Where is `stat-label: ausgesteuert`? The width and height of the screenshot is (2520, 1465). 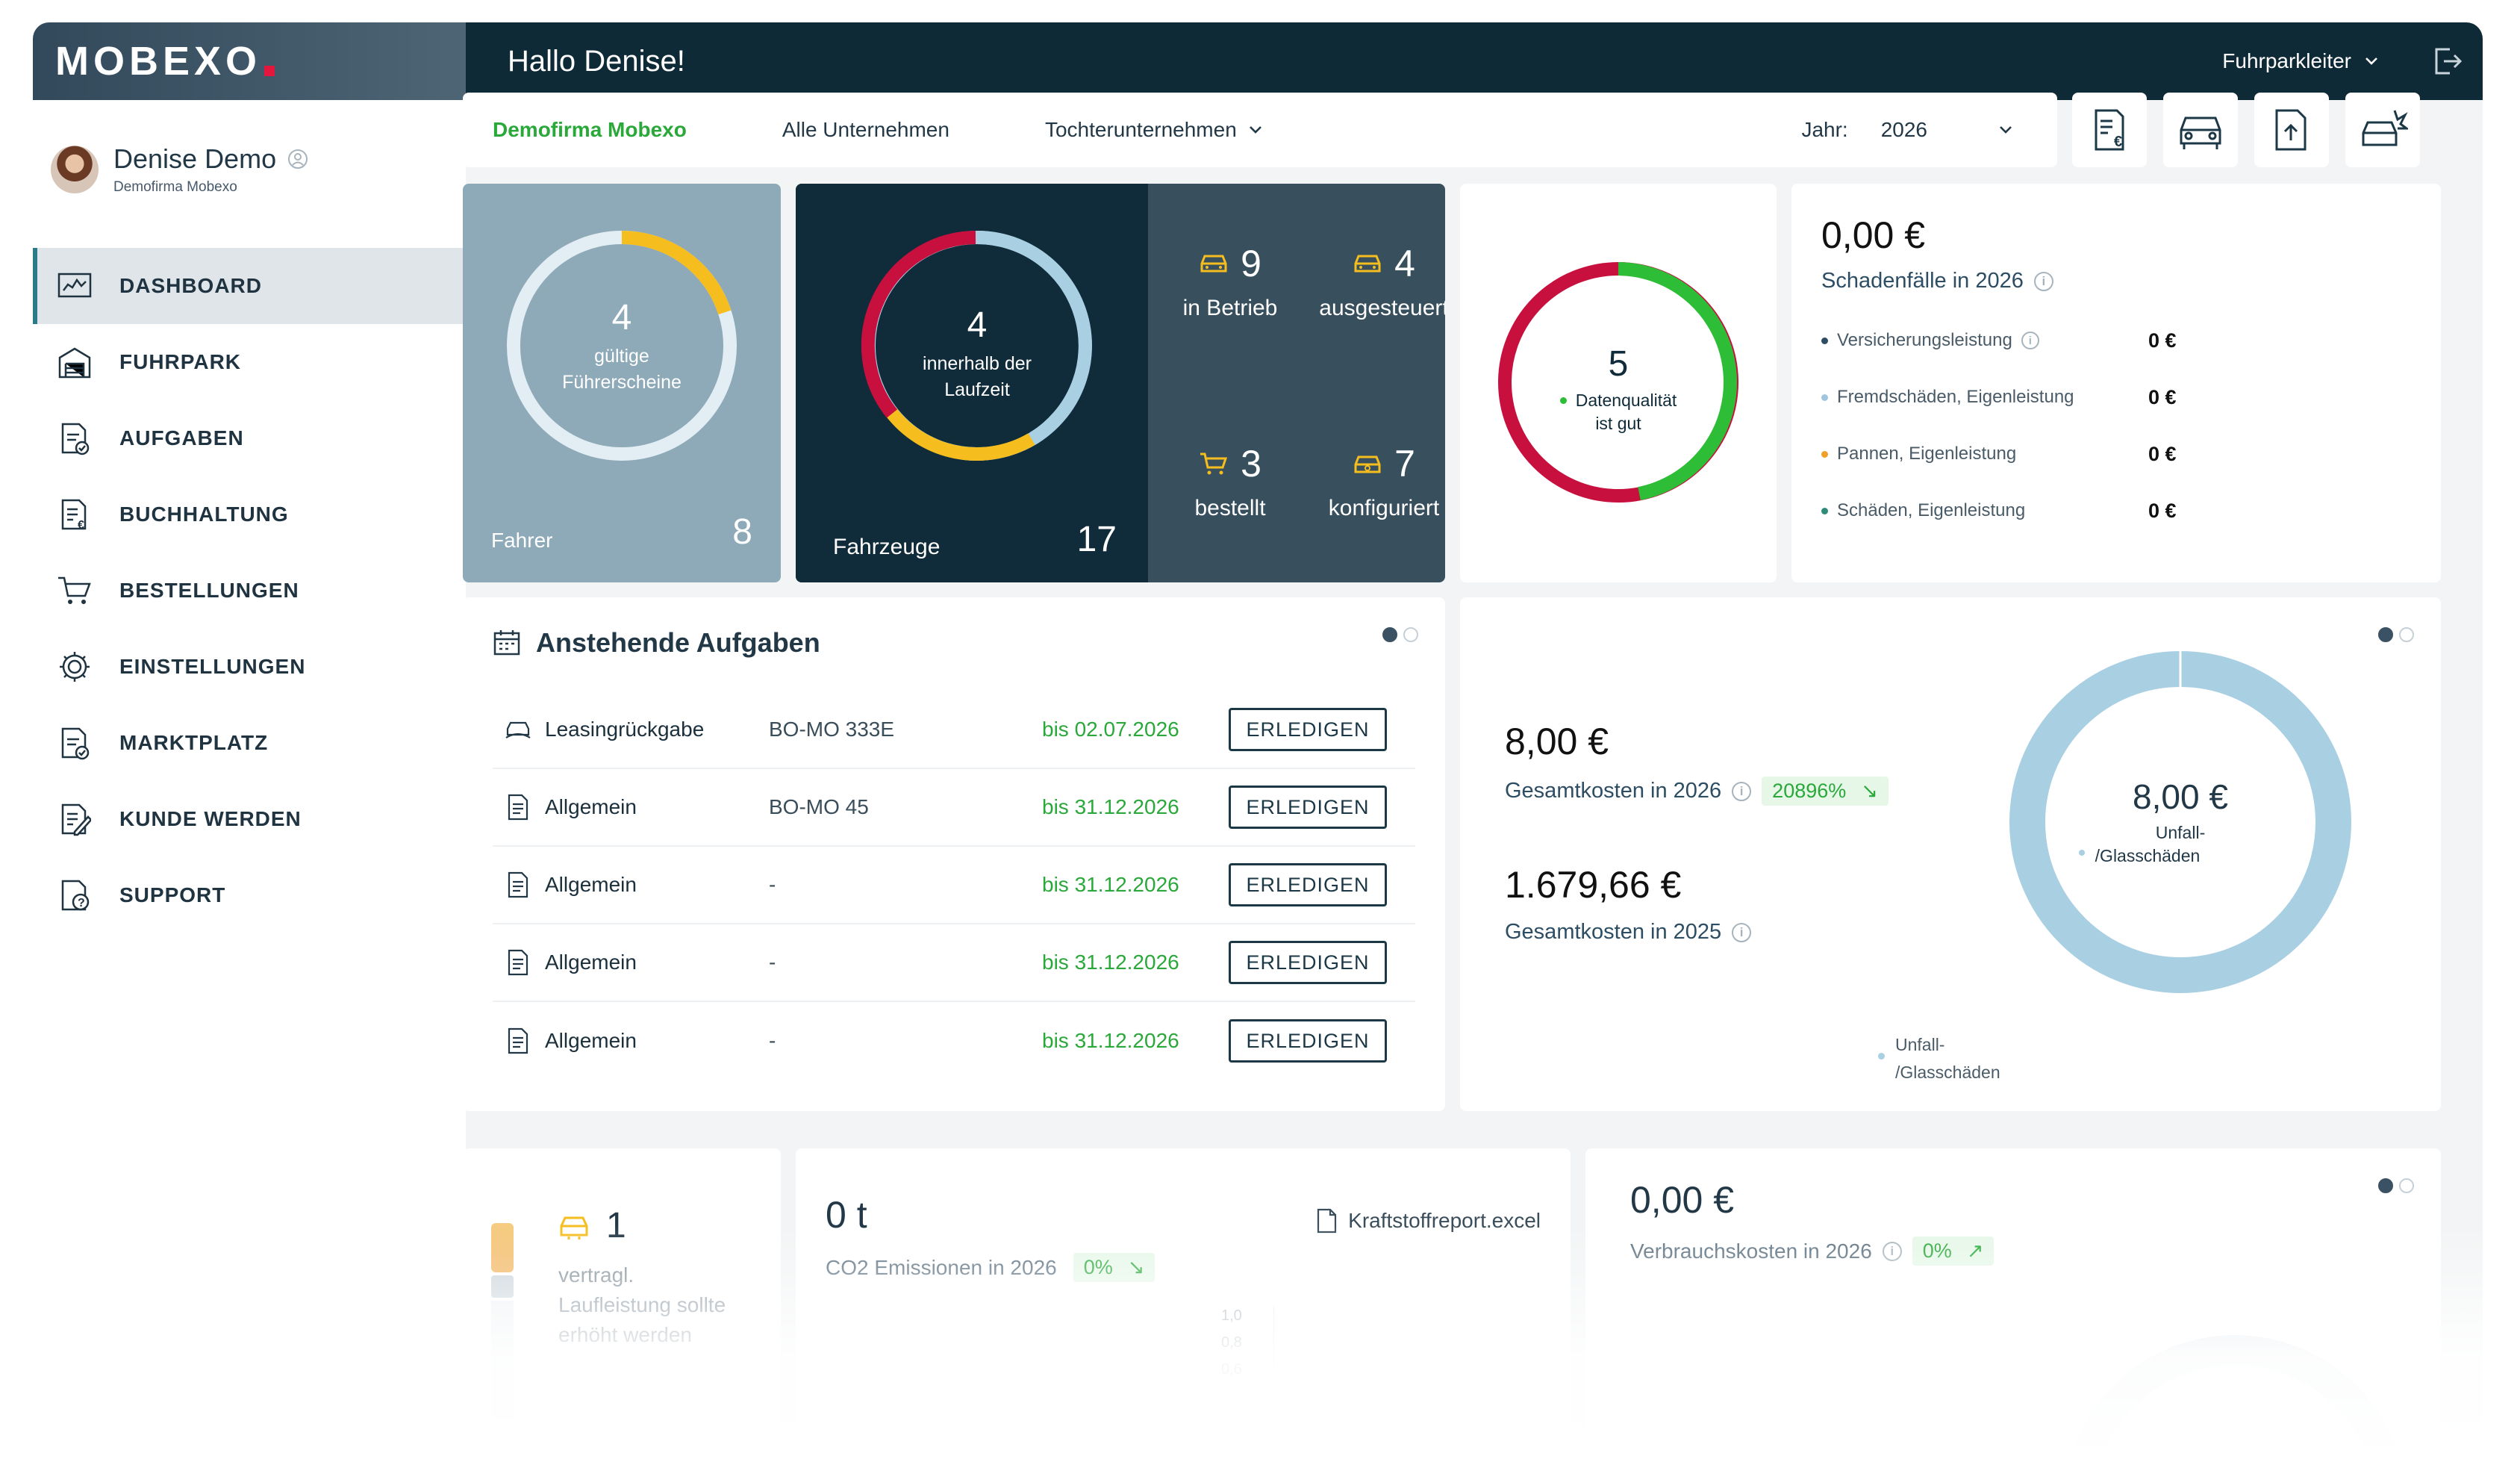
stat-label: ausgesteuert is located at coordinates (1382, 308).